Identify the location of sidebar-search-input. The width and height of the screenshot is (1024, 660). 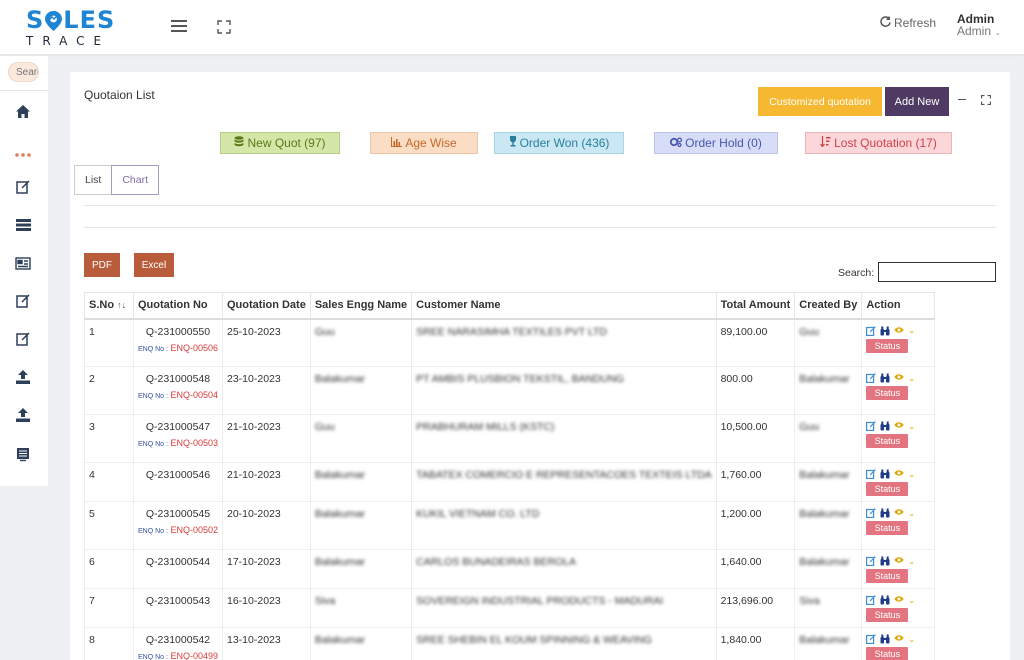
(23, 72).